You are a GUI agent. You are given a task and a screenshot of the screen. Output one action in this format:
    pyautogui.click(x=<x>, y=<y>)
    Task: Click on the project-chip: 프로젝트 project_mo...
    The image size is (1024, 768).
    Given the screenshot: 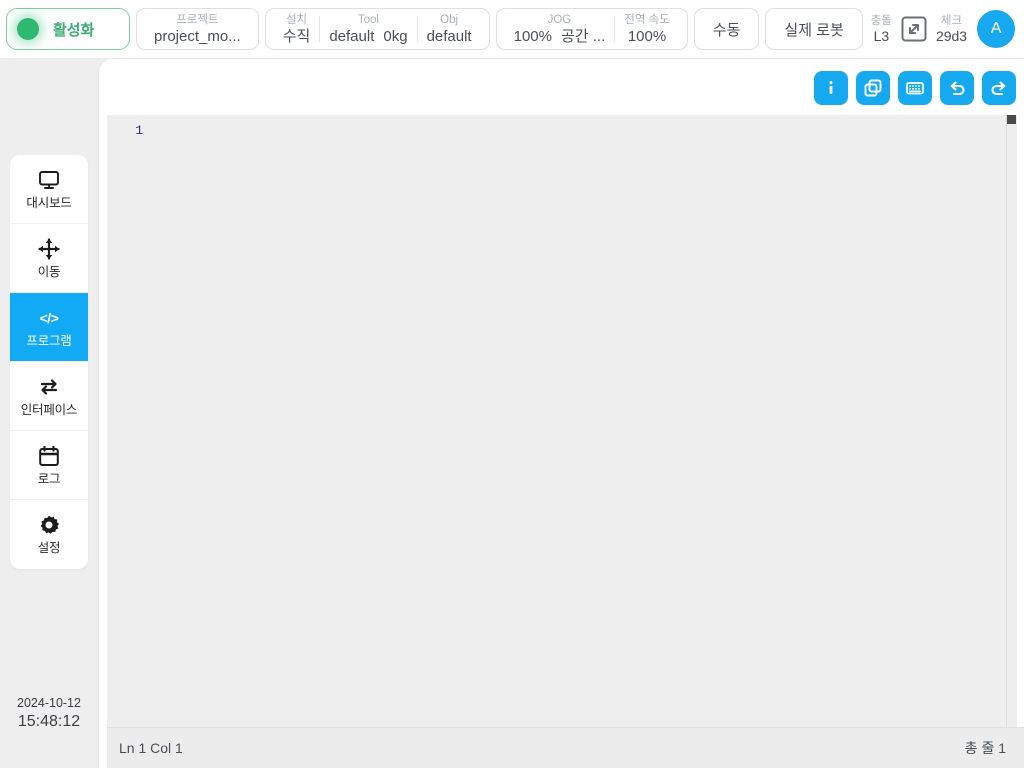 What is the action you would take?
    pyautogui.click(x=197, y=29)
    